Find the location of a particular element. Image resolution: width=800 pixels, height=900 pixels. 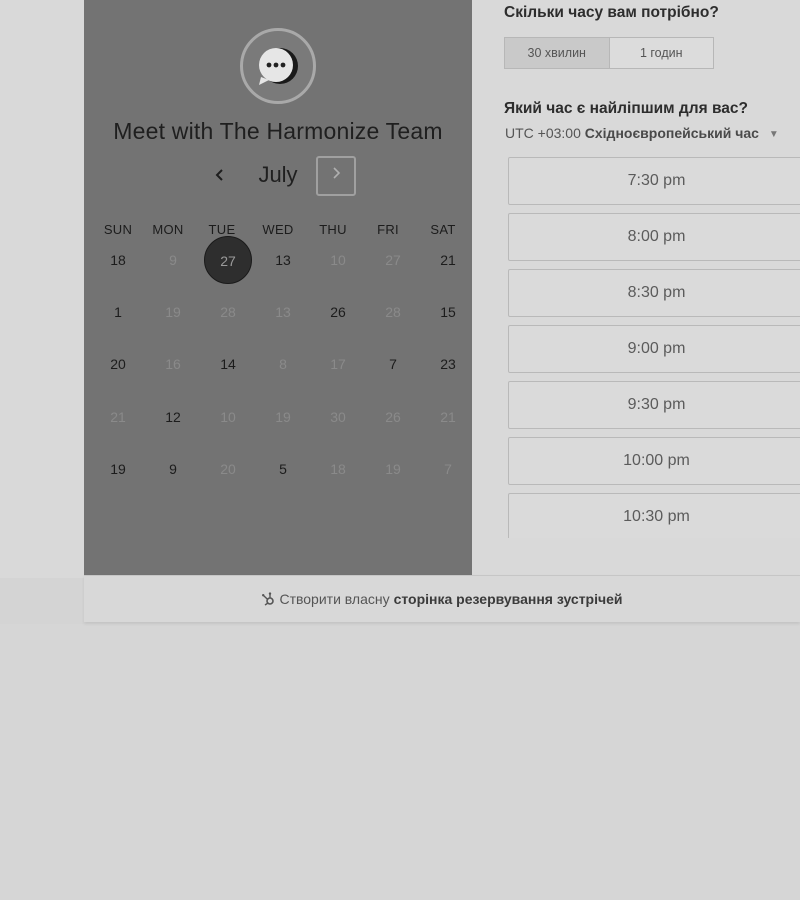

timezone-offset: UTC +03:00 is located at coordinates (543, 133).